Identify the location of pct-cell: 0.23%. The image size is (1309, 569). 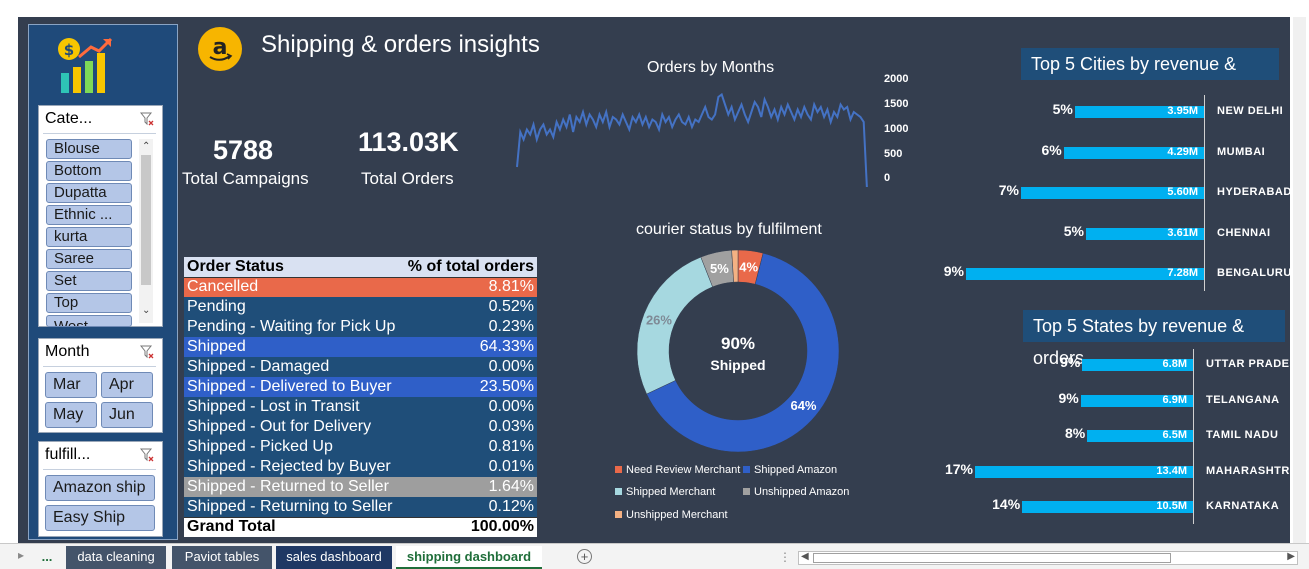
(469, 327).